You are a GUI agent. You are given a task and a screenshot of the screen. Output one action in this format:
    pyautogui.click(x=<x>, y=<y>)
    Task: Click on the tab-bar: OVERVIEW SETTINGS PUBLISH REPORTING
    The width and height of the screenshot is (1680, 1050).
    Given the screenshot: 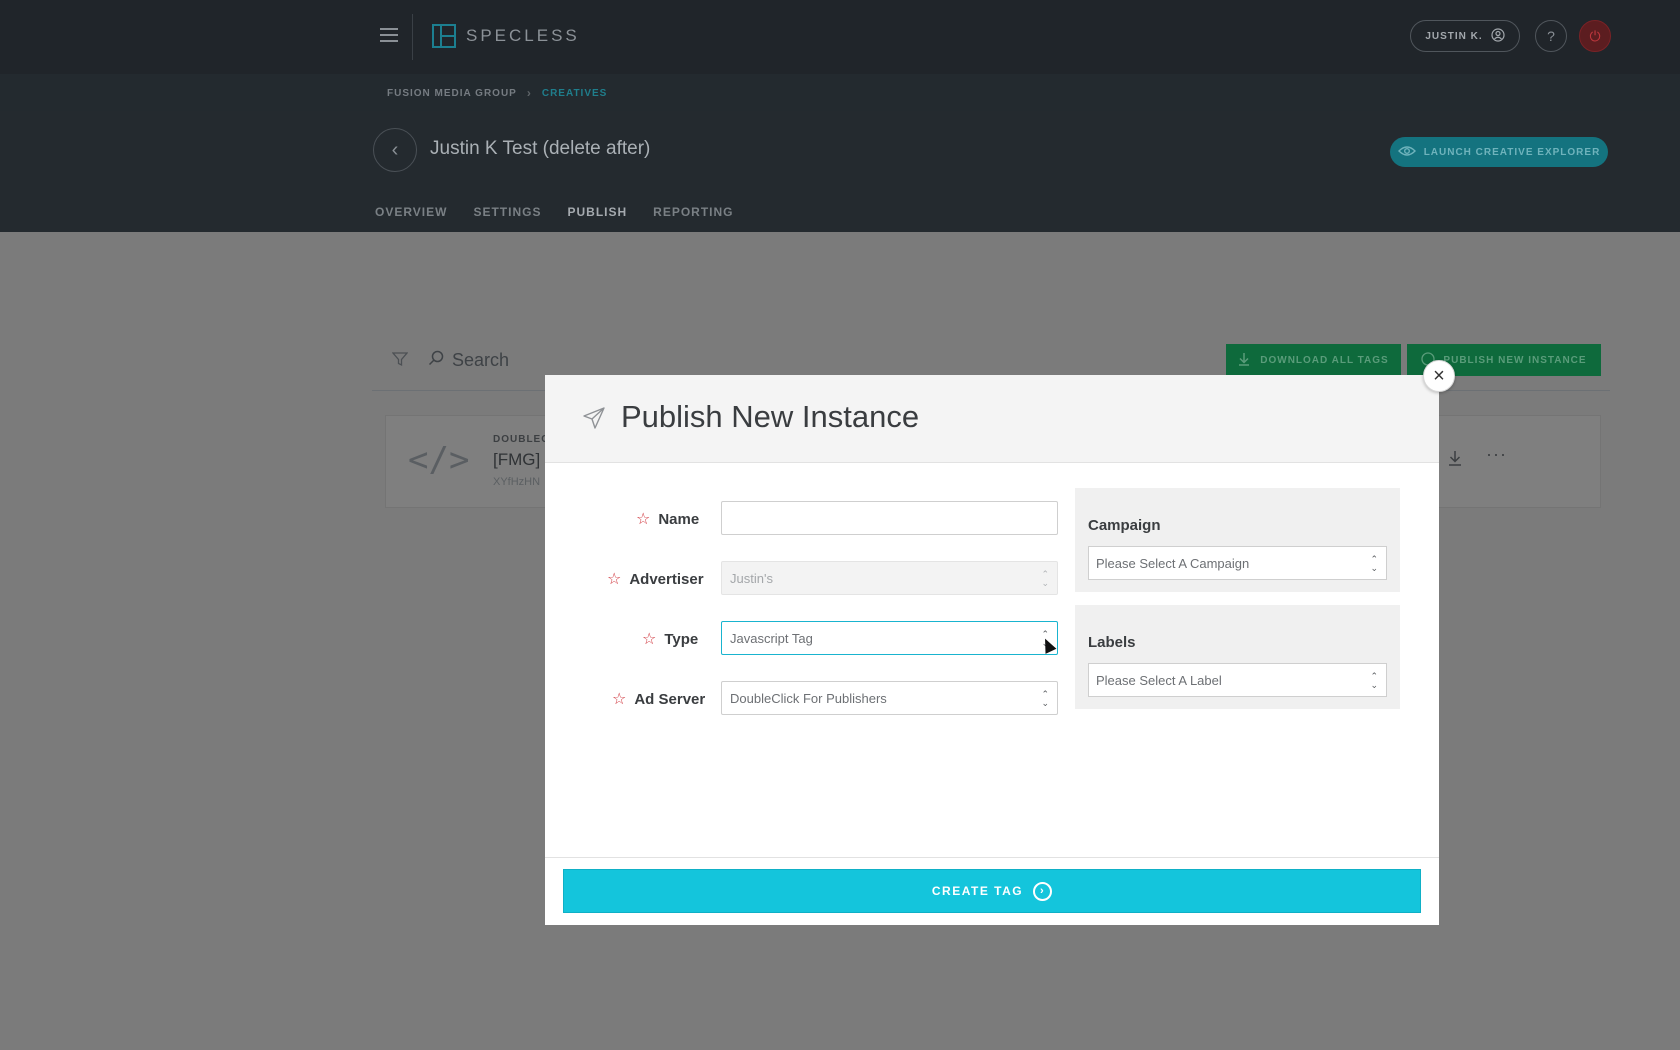 What is the action you would take?
    pyautogui.click(x=567, y=220)
    